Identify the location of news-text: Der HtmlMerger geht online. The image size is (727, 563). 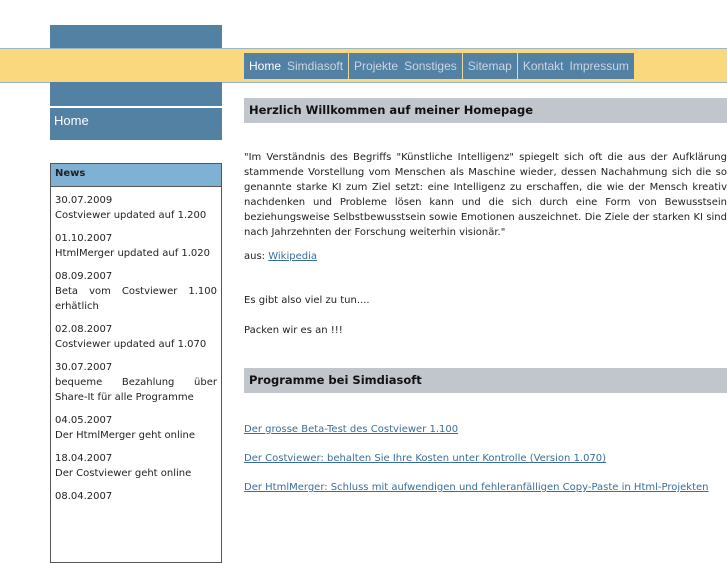
(125, 435).